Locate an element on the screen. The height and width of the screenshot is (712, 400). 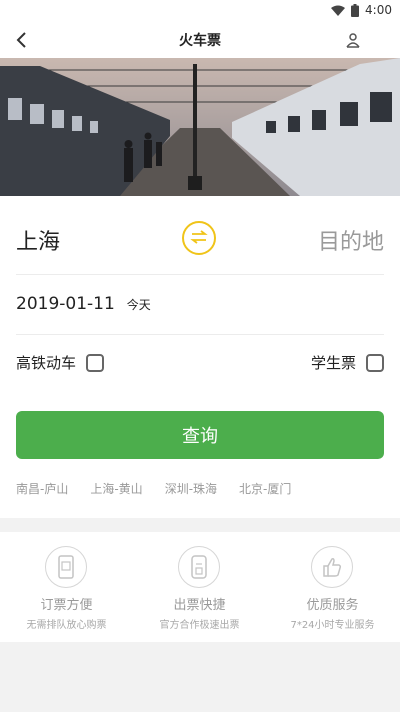
feature-item: 订票方便 无需排队放心购票 is located at coordinates (66, 587).